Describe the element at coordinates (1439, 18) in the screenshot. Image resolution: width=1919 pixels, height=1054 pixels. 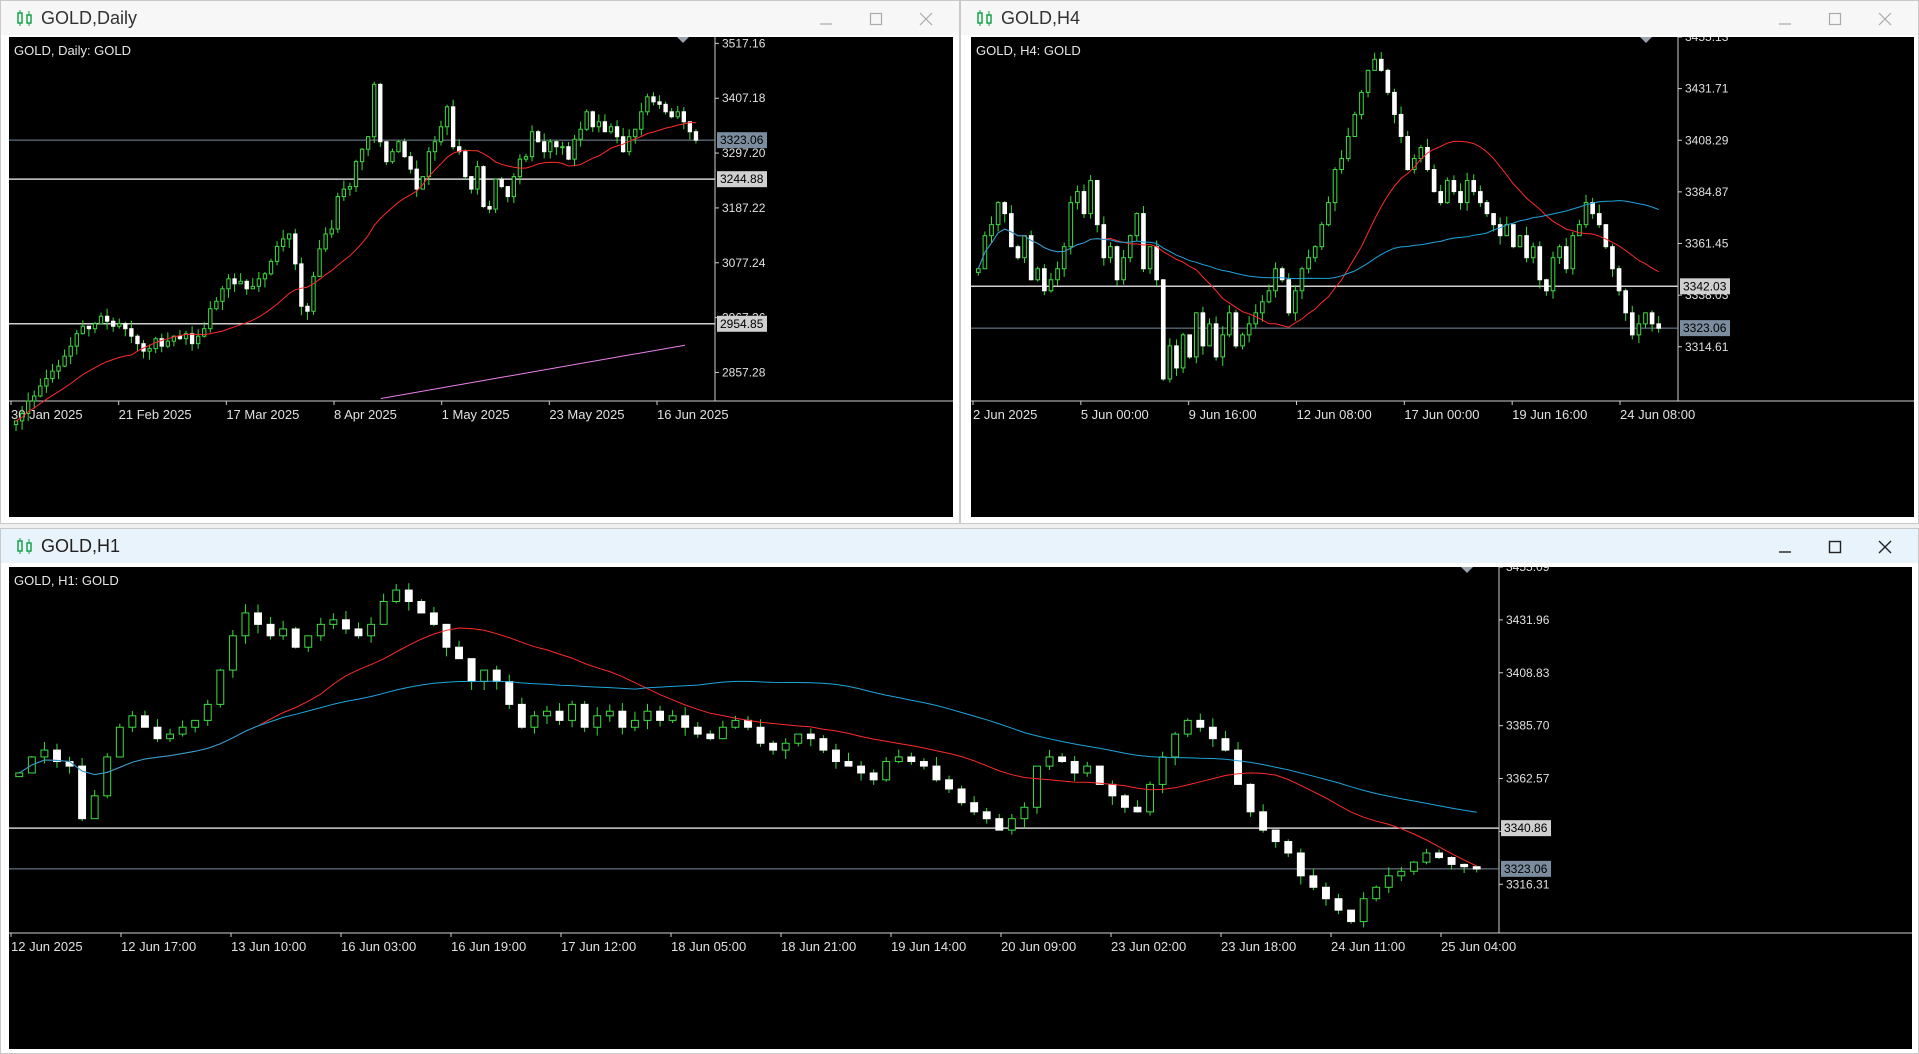
I see `window-titlebar: GOLD,H4` at that location.